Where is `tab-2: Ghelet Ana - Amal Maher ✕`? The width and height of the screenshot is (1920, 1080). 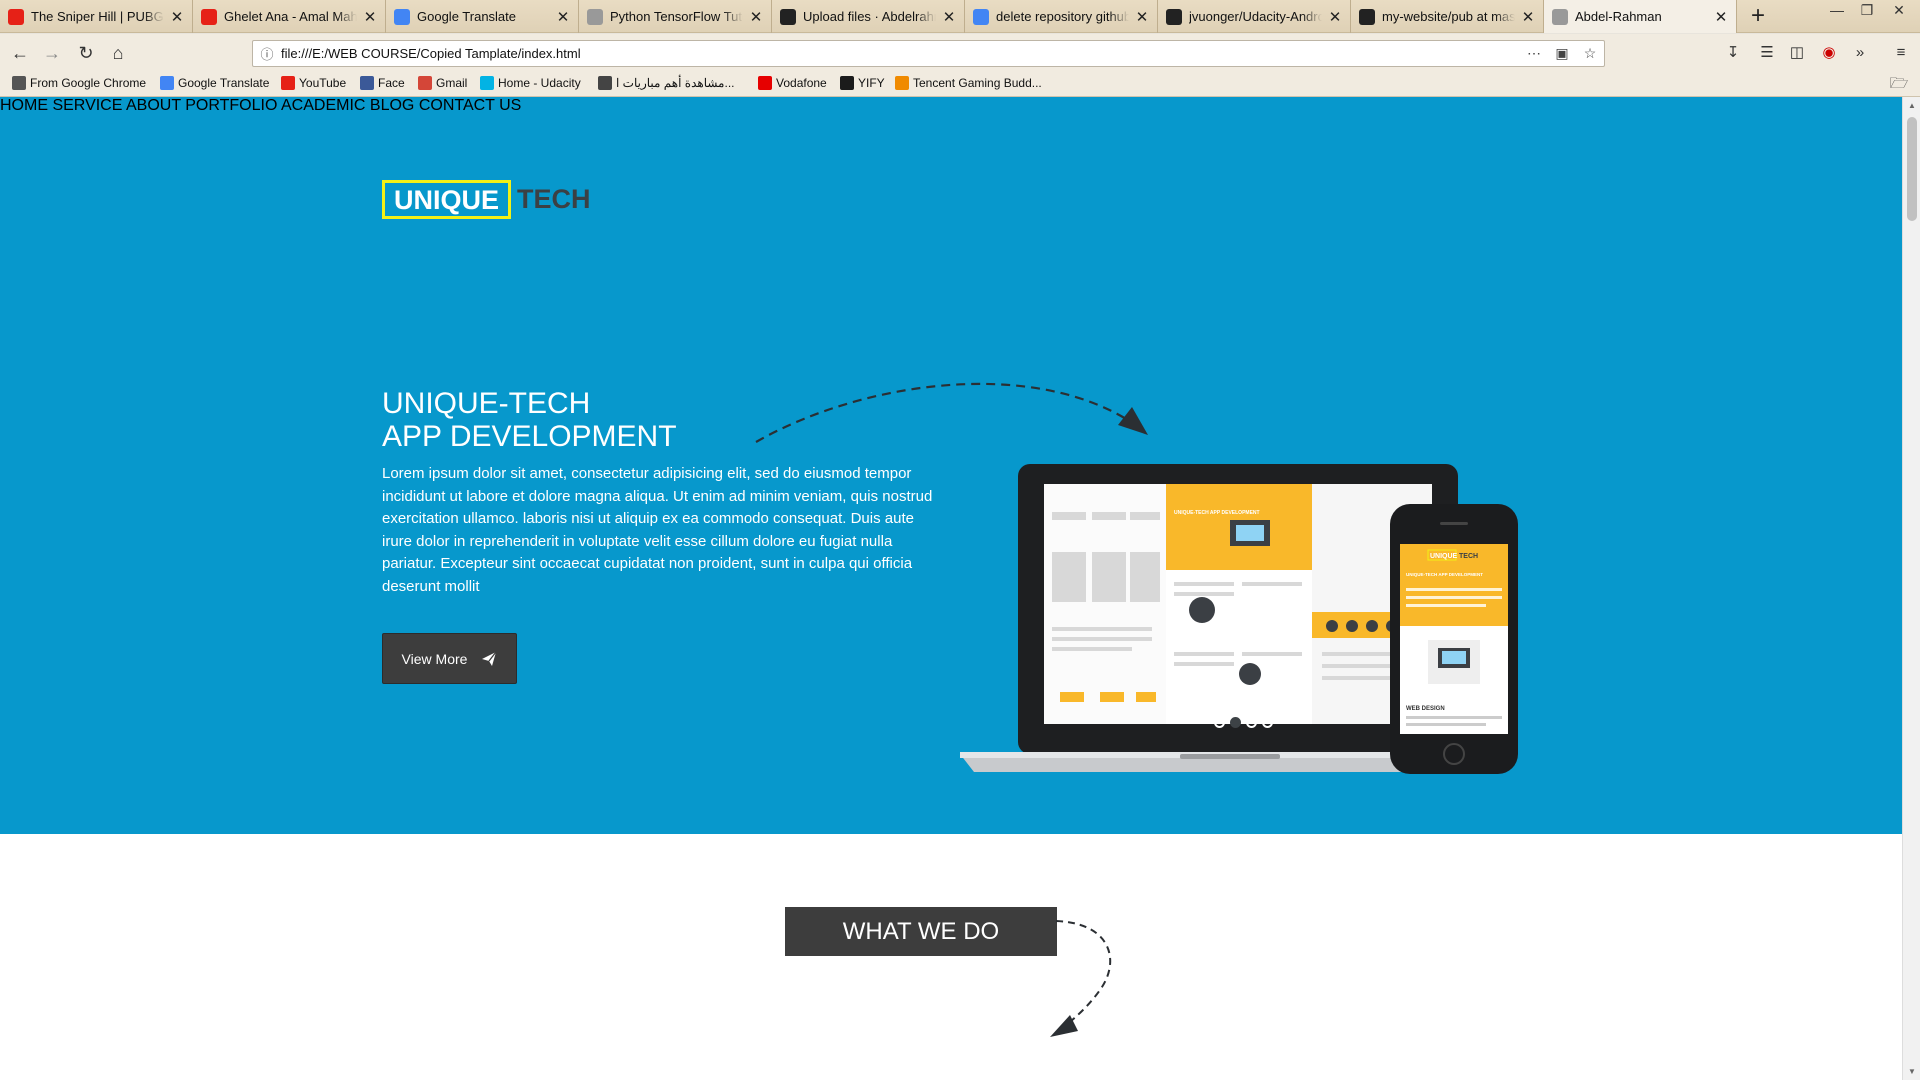 tab-2: Ghelet Ana - Amal Maher ✕ is located at coordinates (289, 16).